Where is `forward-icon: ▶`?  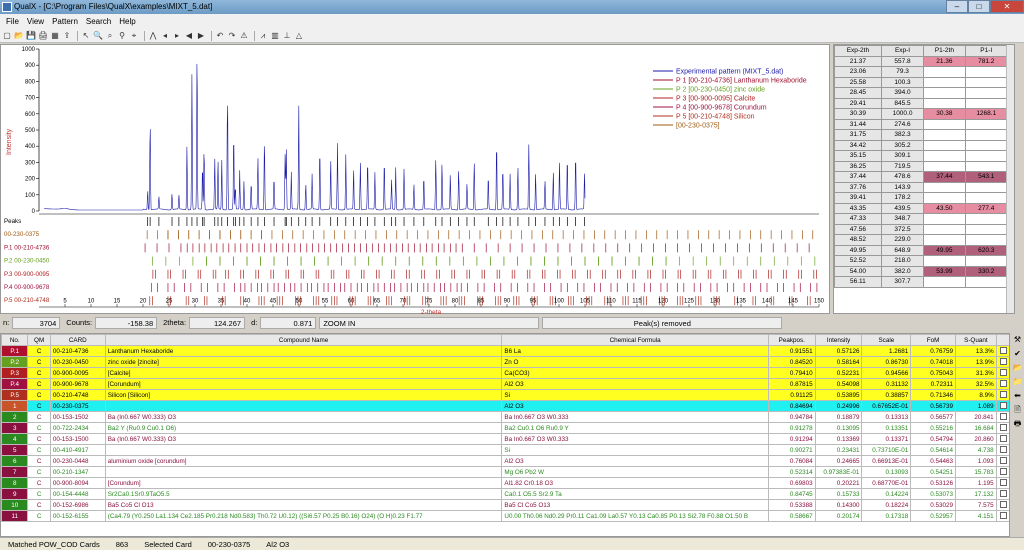
forward-icon: ▶ is located at coordinates (201, 36).